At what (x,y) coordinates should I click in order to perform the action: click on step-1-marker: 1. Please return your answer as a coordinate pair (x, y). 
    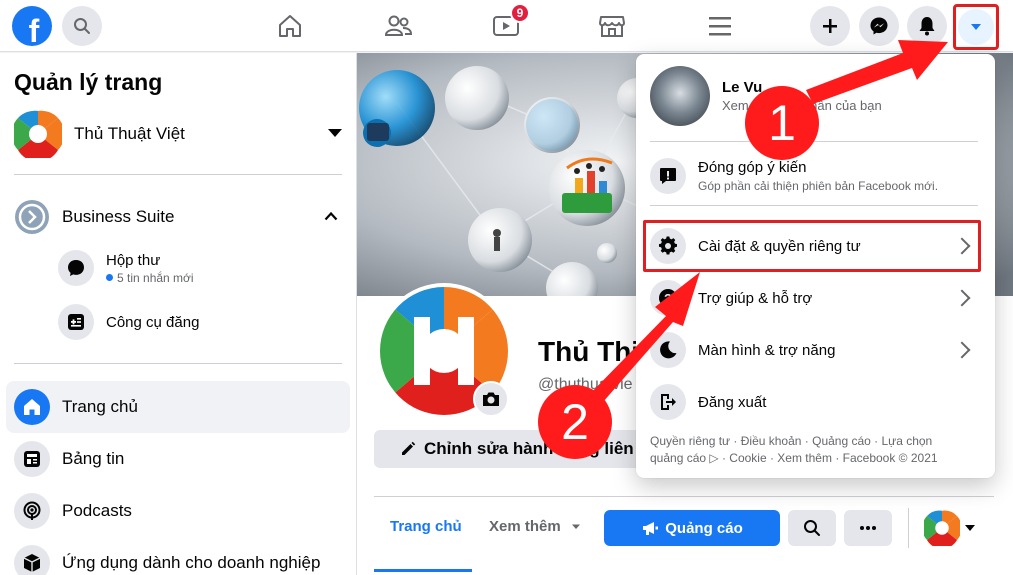
    Looking at the image, I should click on (782, 123).